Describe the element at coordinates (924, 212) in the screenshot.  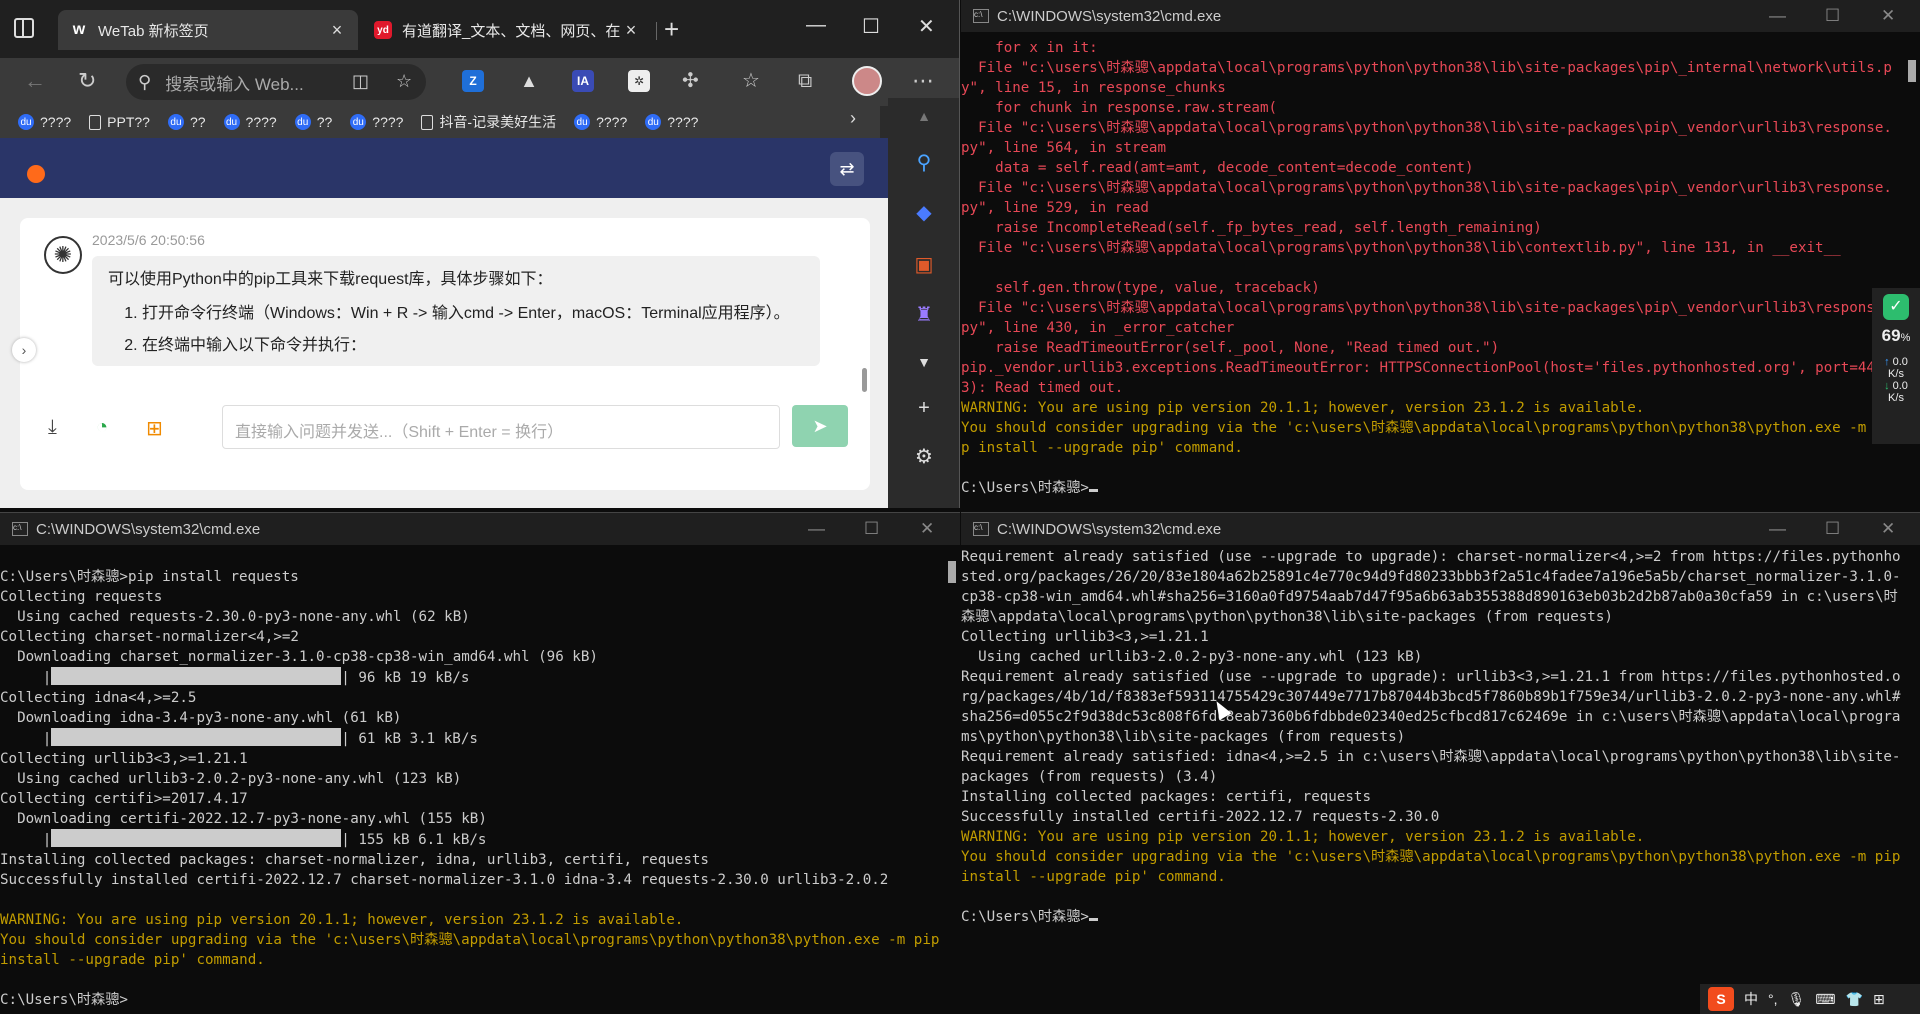
I see `sidebar-shopping-icon: ◆` at that location.